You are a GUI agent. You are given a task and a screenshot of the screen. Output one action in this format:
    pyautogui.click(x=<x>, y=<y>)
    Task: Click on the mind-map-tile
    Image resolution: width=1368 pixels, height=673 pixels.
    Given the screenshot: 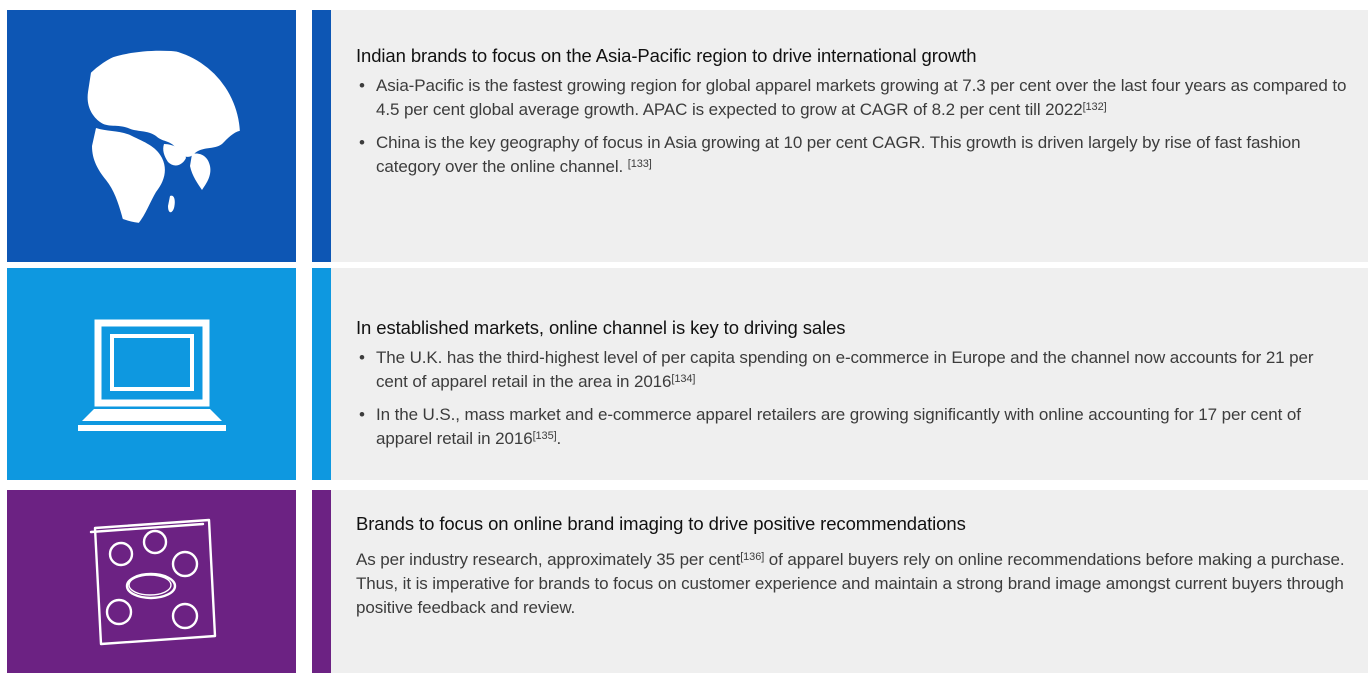 What is the action you would take?
    pyautogui.click(x=151, y=581)
    